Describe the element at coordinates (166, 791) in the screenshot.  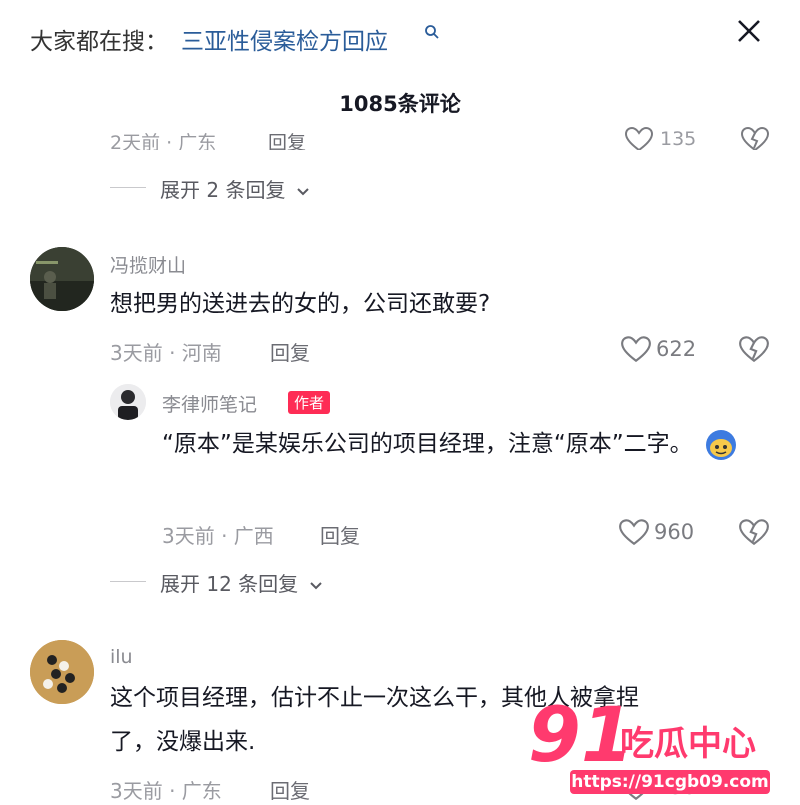
I see `comment-meta: 3天前 · 广东` at that location.